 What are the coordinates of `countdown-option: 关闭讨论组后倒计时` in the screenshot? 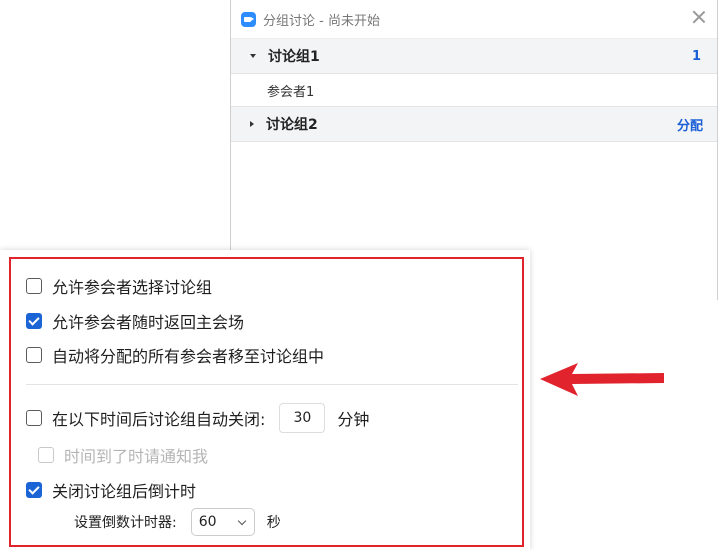 It's located at (111, 490).